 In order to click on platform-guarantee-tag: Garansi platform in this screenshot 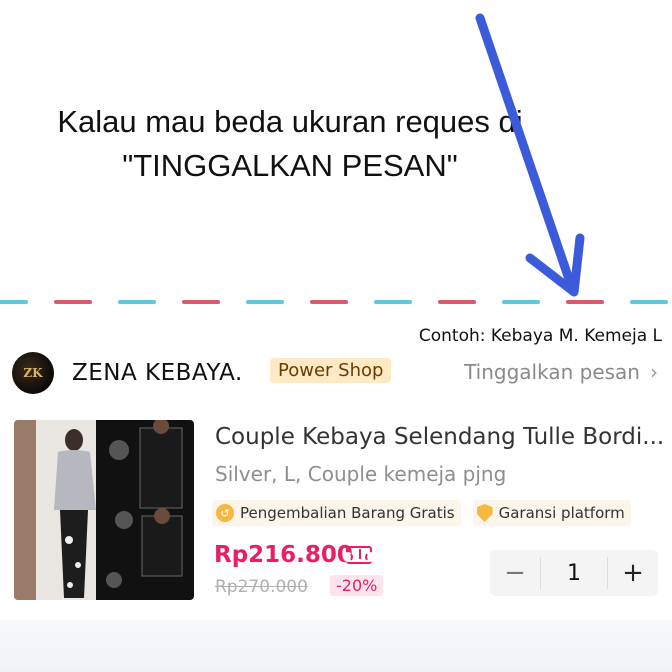, I will do `click(551, 513)`.